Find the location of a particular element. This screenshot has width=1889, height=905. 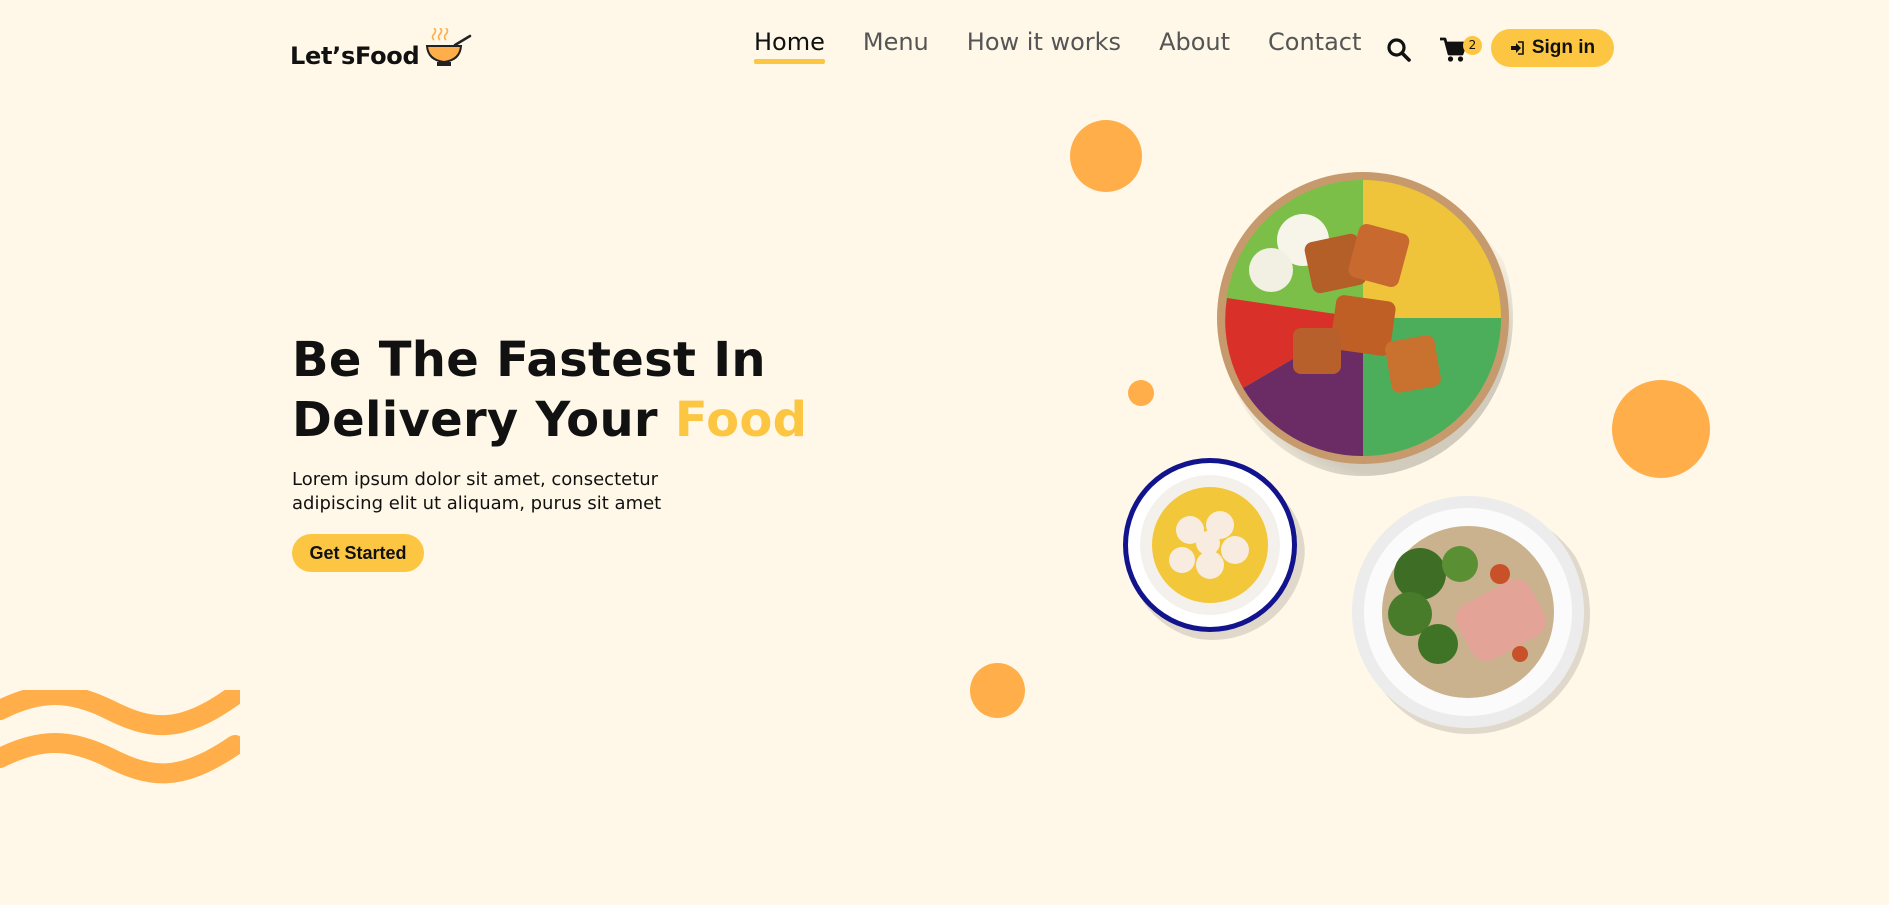

nav-about: About is located at coordinates (1194, 42).